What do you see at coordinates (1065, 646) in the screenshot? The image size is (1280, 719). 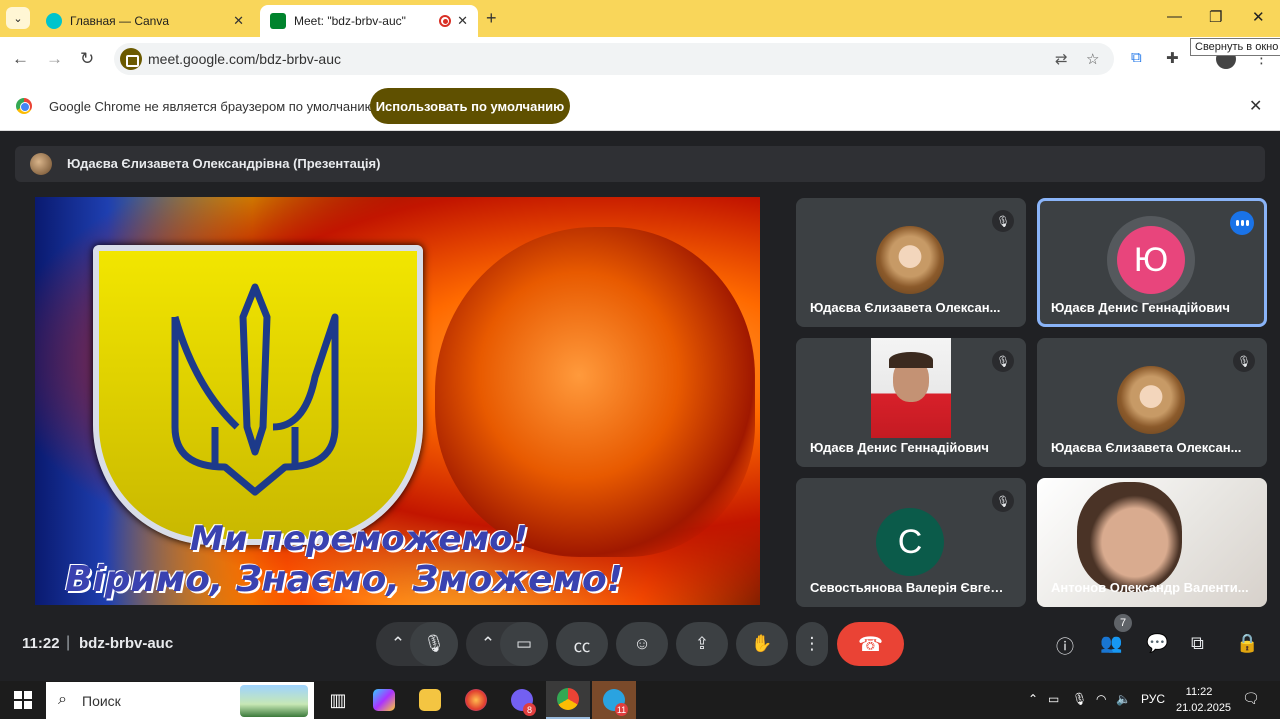 I see `info-icon: ⓘ` at bounding box center [1065, 646].